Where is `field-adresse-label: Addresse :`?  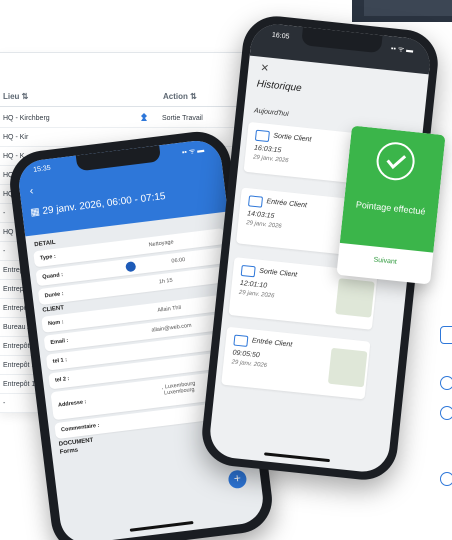 field-adresse-label: Addresse : is located at coordinates (72, 404).